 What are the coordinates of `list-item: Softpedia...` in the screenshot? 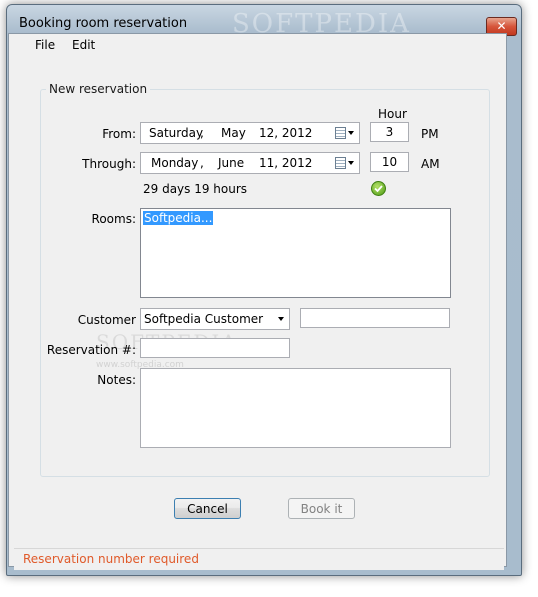 It's located at (178, 218).